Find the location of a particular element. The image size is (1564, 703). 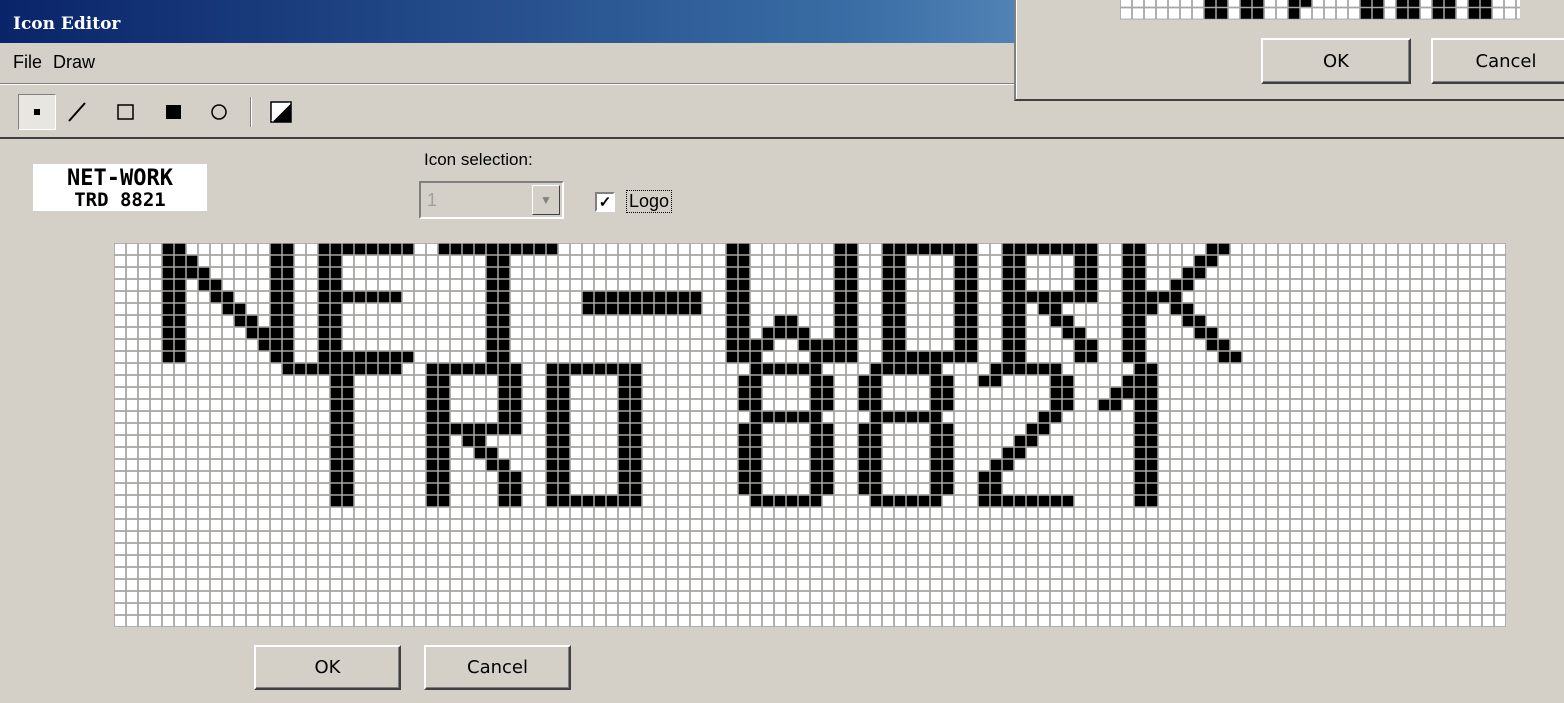

menu-draw: Draw is located at coordinates (74, 62).